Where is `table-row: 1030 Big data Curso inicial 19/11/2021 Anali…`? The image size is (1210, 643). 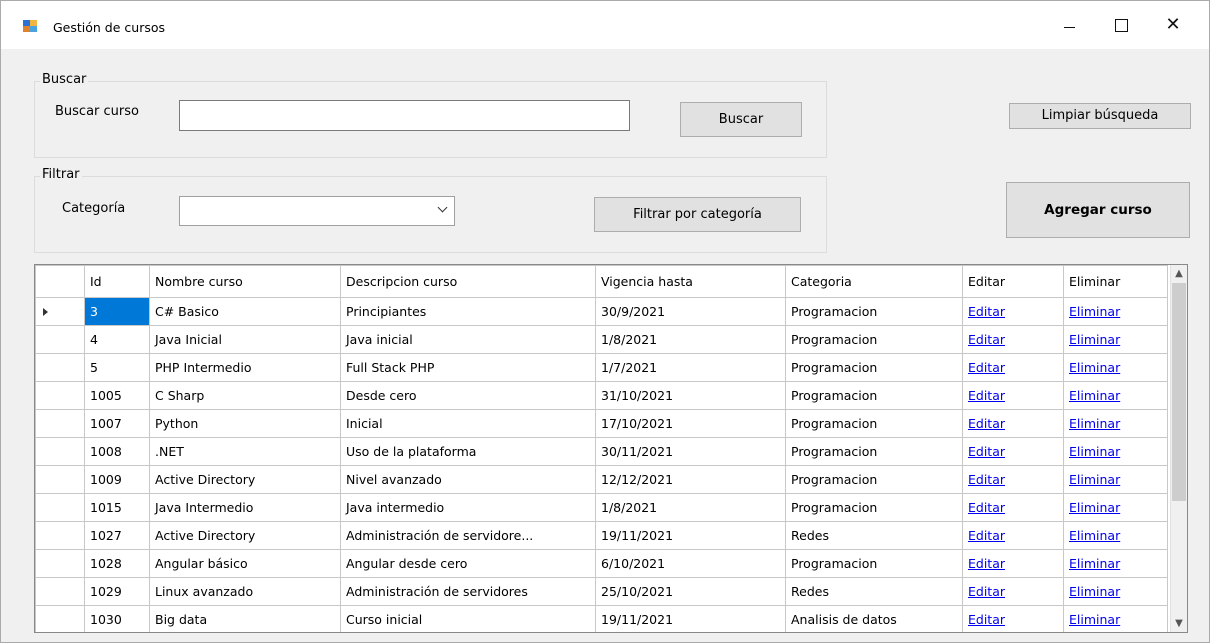 table-row: 1030 Big data Curso inicial 19/11/2021 Anali… is located at coordinates (601, 618).